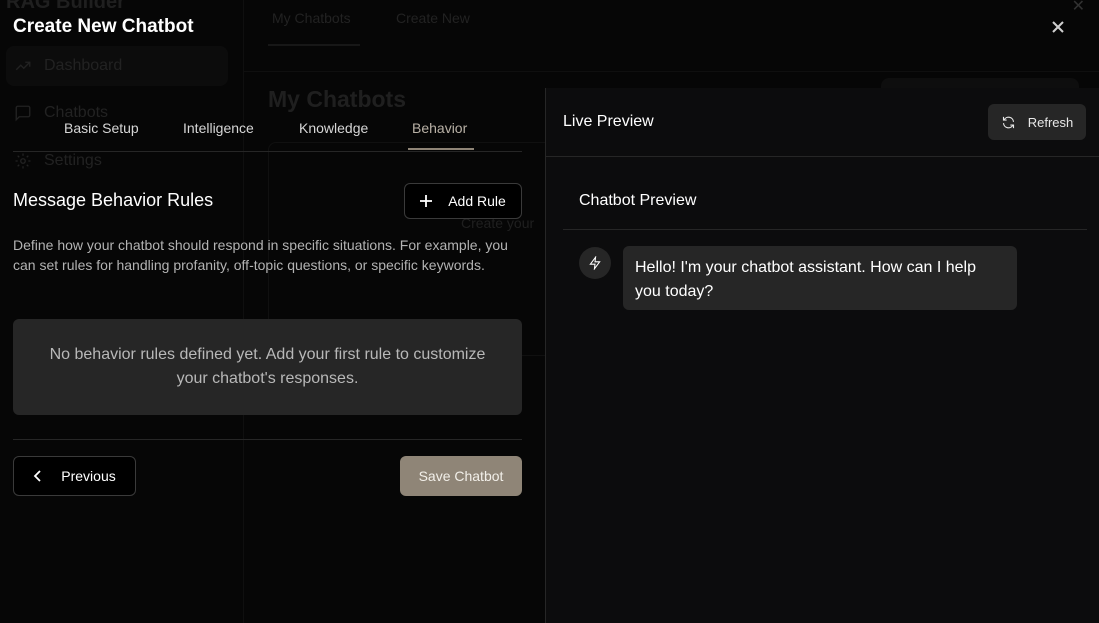  Describe the element at coordinates (101, 128) in the screenshot. I see `tab-basic-setup: Basic Setup` at that location.